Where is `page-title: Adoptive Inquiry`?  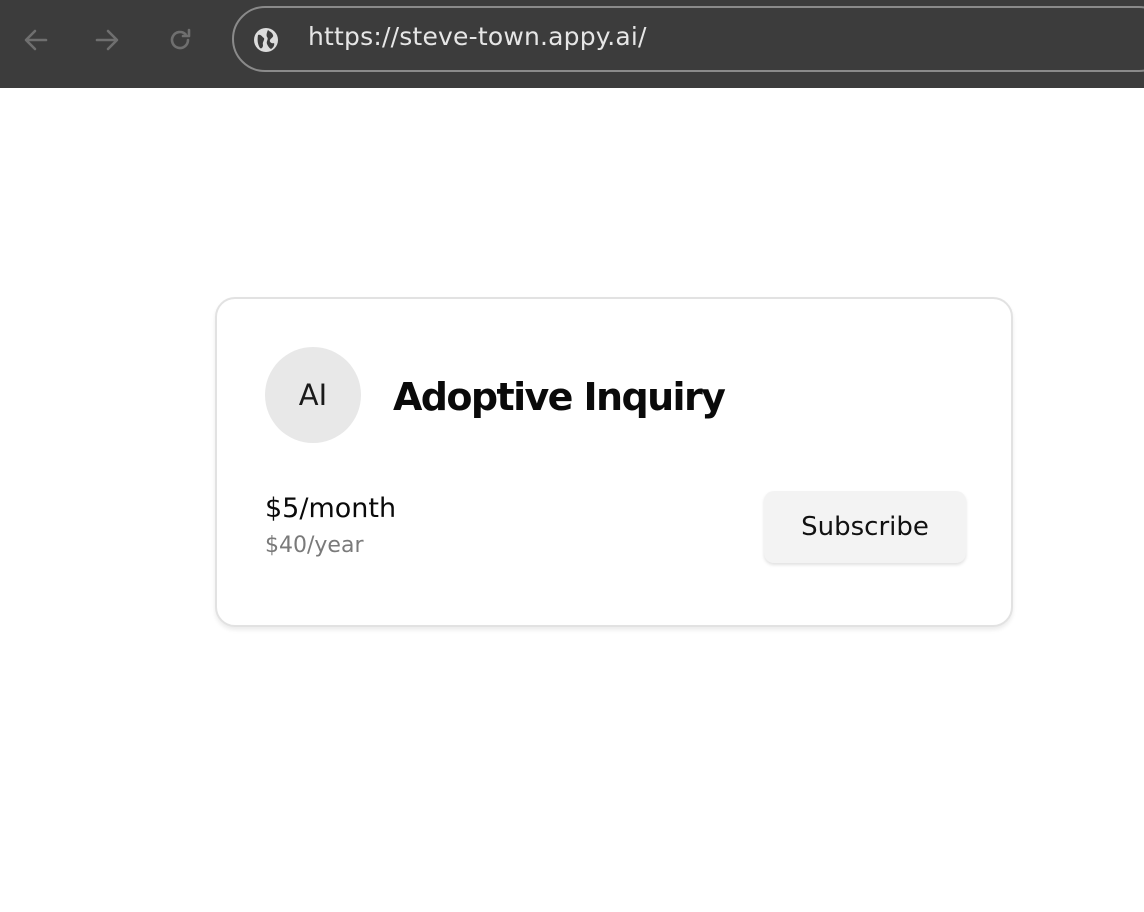 page-title: Adoptive Inquiry is located at coordinates (559, 397).